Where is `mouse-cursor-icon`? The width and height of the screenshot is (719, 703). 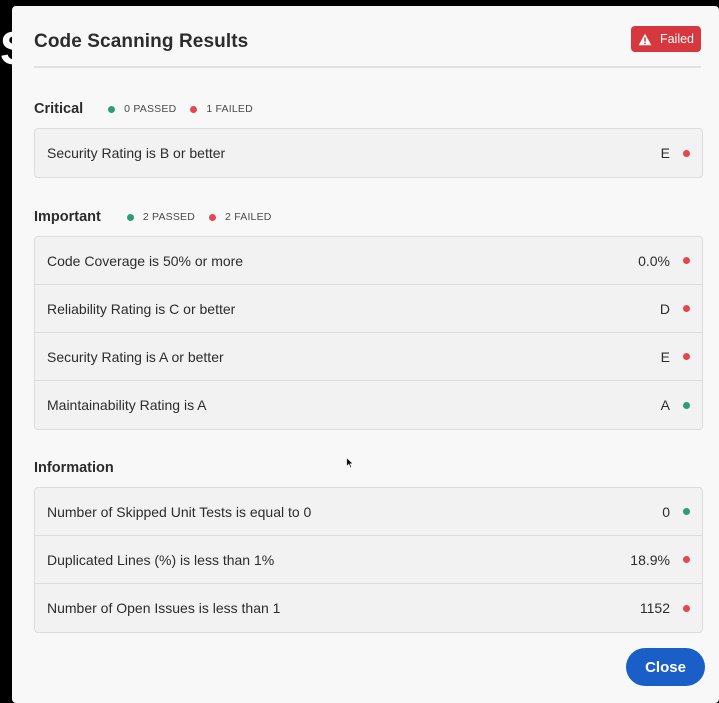
mouse-cursor-icon is located at coordinates (350, 465).